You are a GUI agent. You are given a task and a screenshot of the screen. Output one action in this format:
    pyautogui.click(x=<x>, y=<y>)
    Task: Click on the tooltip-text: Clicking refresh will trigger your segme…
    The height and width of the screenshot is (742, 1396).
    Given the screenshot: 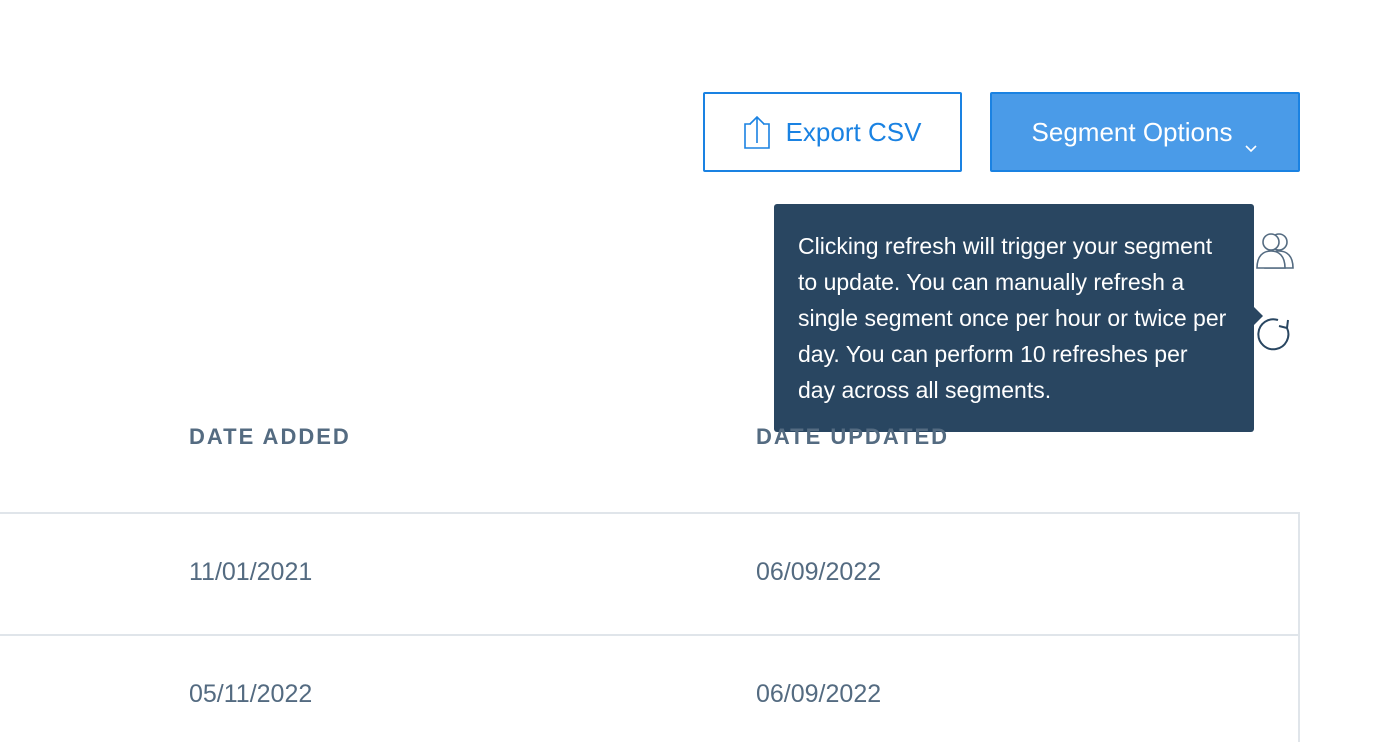 What is the action you would take?
    pyautogui.click(x=1012, y=318)
    